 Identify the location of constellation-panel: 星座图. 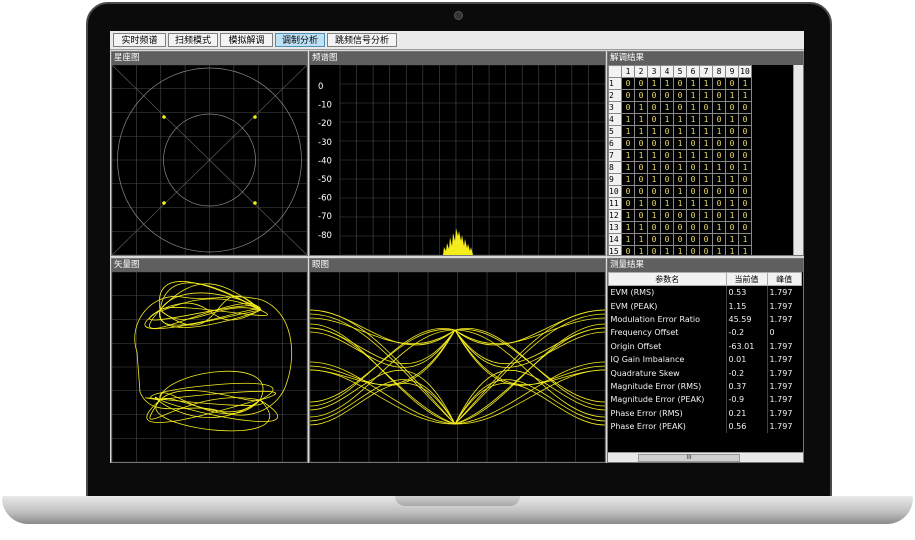
(209, 153).